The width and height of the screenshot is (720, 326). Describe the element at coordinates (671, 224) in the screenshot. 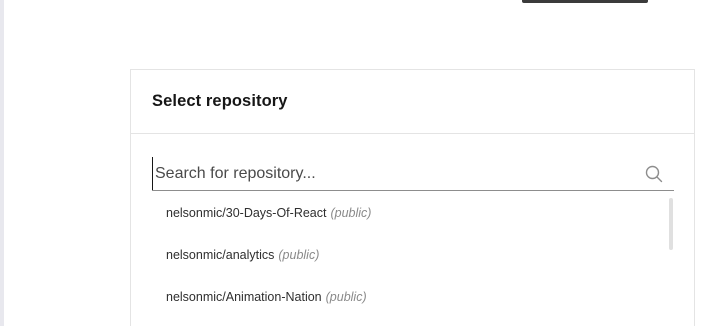

I see `list-scrollbar` at that location.